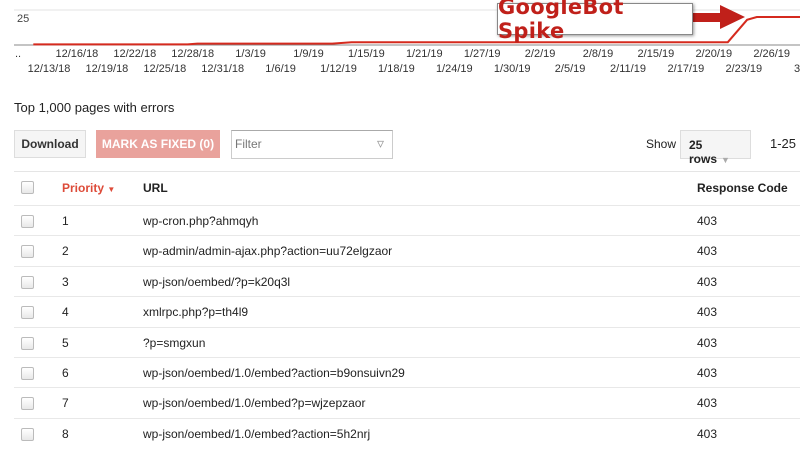  I want to click on x-tick-label: 2/11/19, so click(628, 69).